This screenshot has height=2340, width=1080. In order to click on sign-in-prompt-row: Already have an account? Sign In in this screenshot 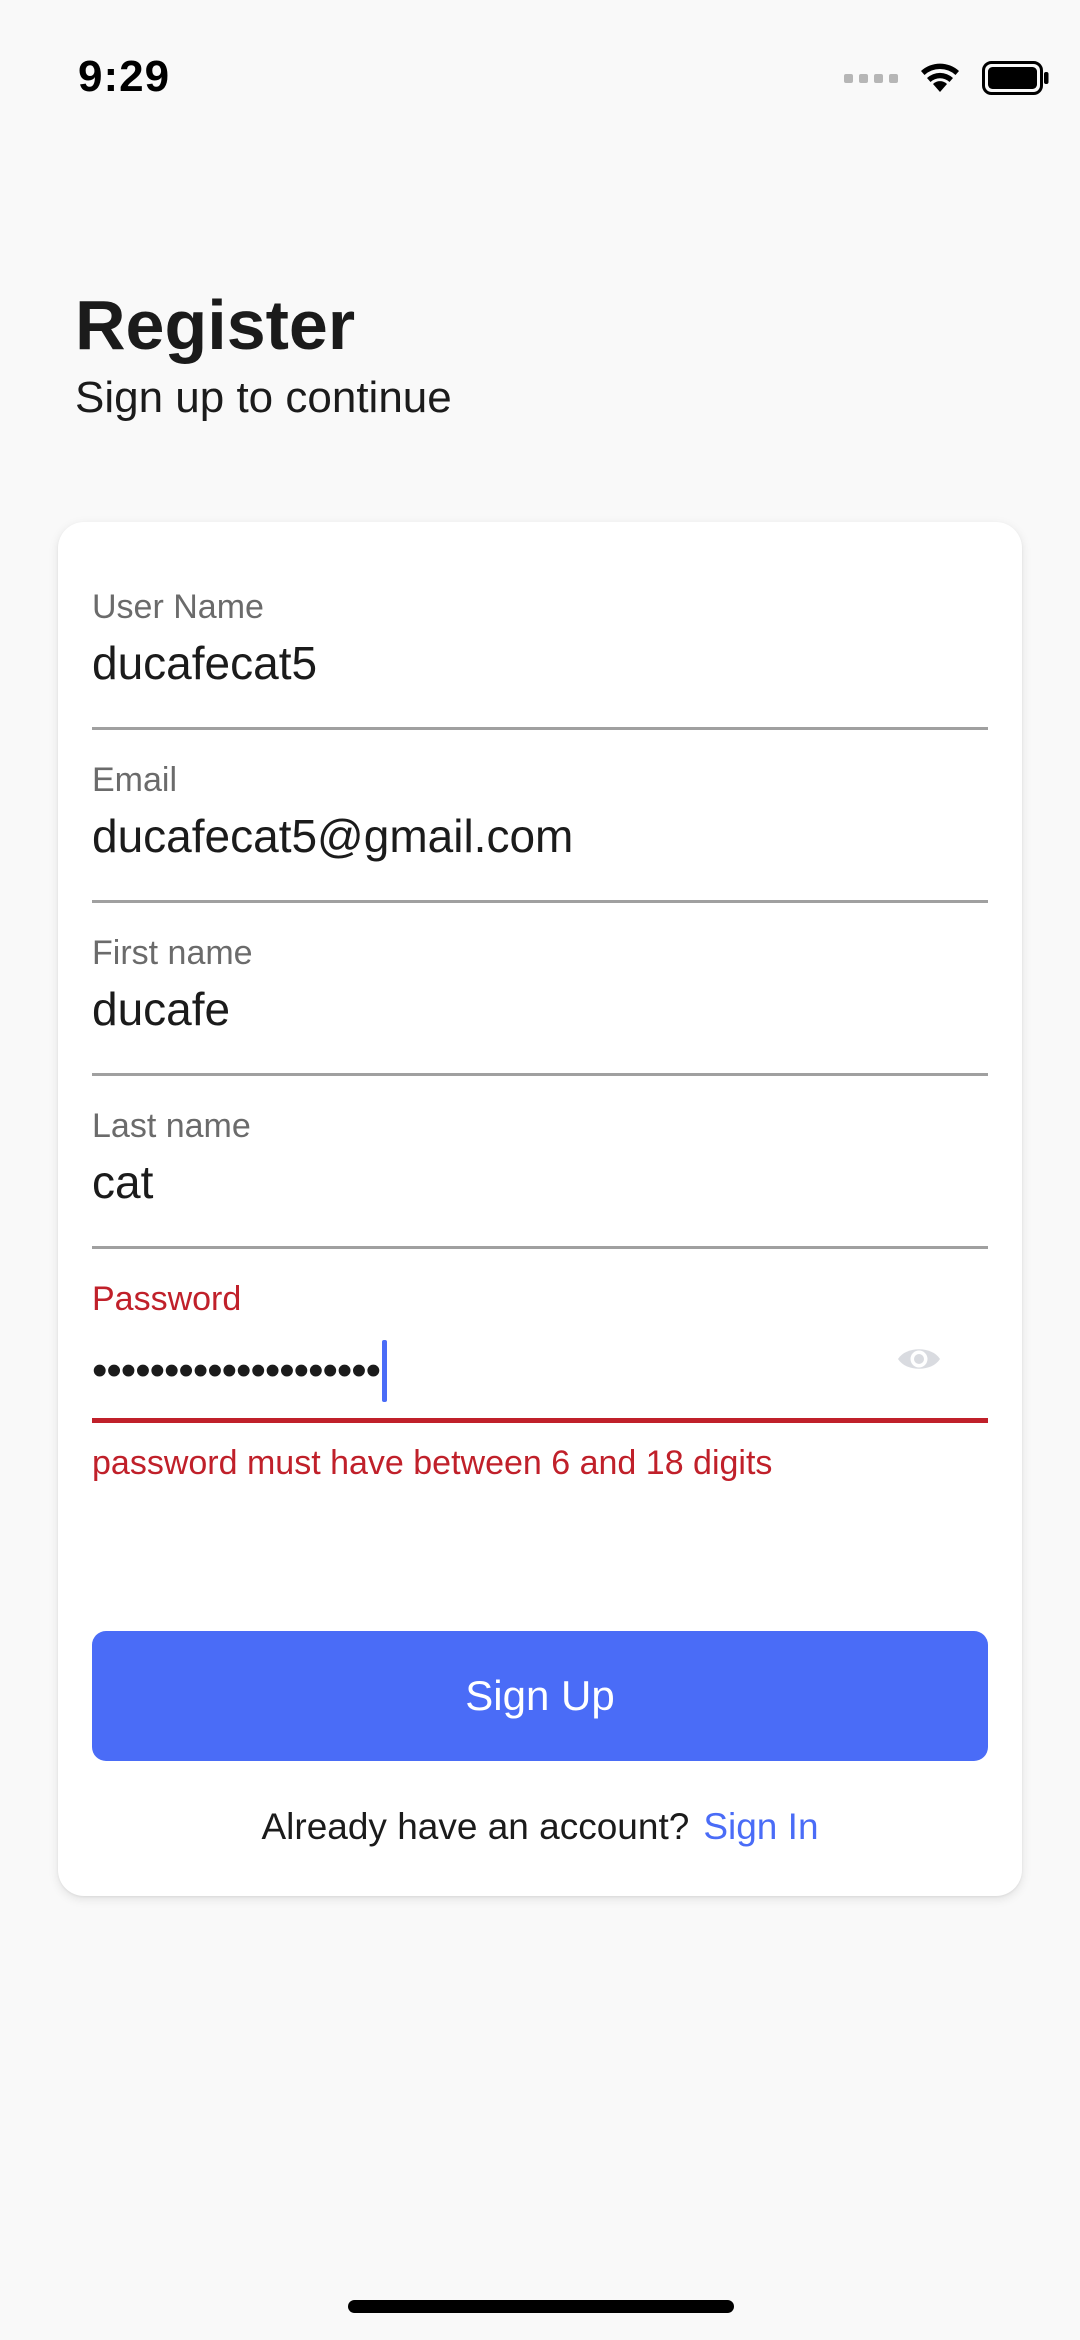, I will do `click(540, 1827)`.